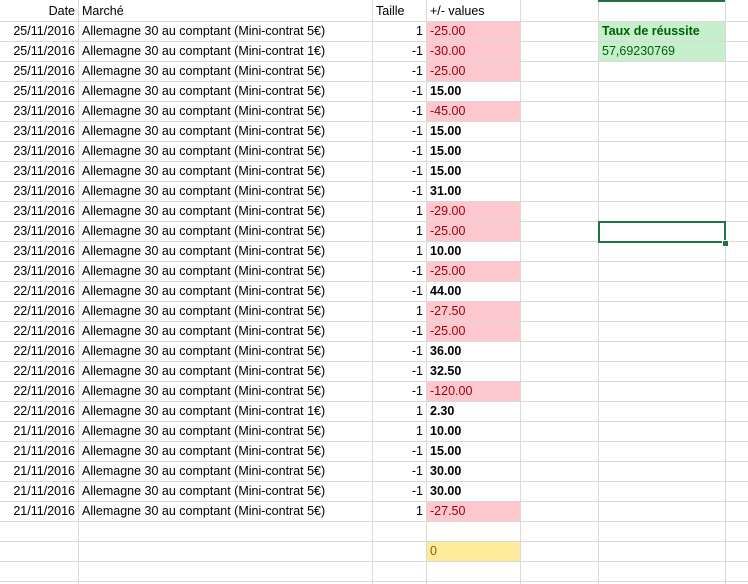  Describe the element at coordinates (662, 31) in the screenshot. I see `success-label: Taux de réussite` at that location.